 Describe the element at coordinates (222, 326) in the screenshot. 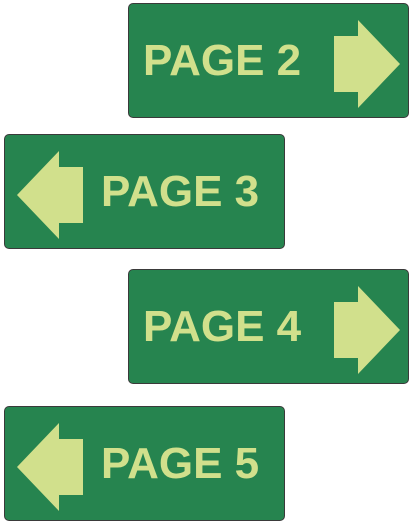

I see `button-label: PAGE 4` at that location.